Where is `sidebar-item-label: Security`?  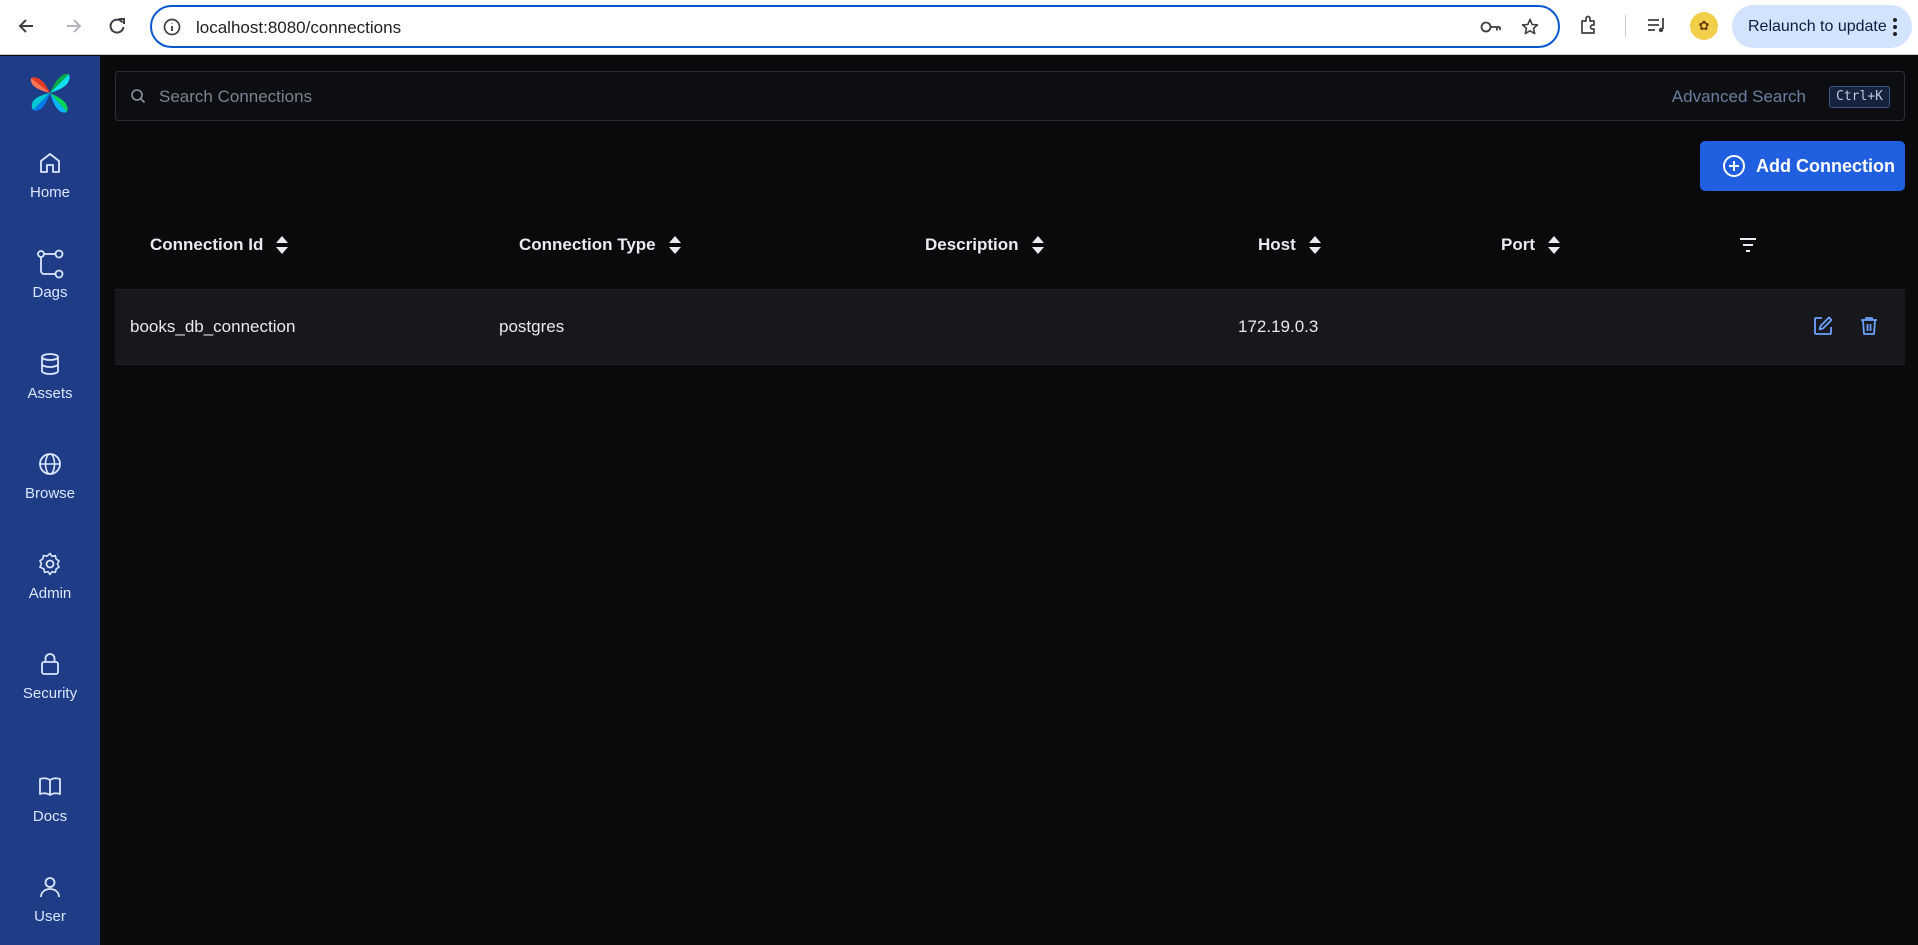
sidebar-item-label: Security is located at coordinates (50, 693).